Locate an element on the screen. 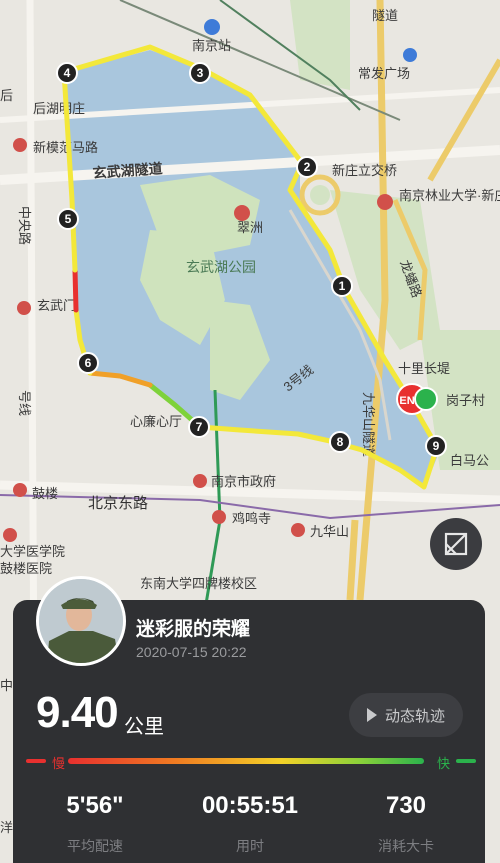 The image size is (500, 863). svg-text: 7 is located at coordinates (199, 427).